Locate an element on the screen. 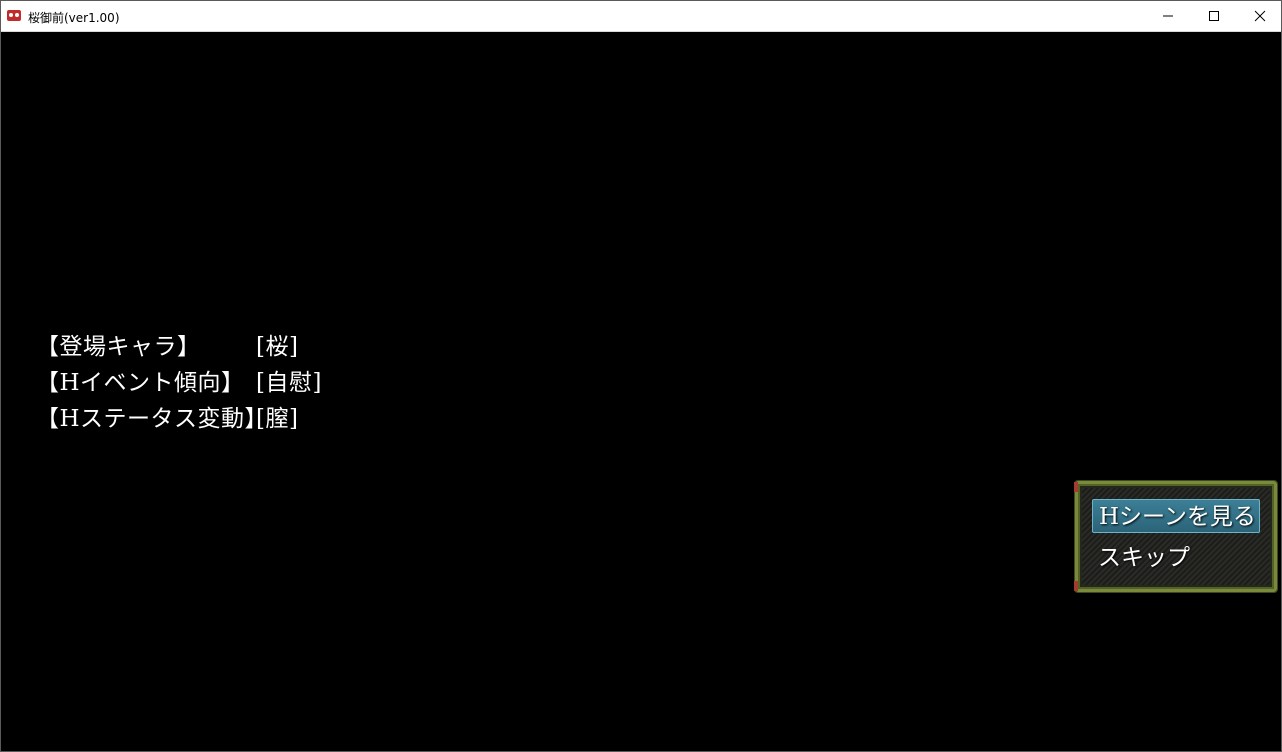  close-button is located at coordinates (1259, 16).